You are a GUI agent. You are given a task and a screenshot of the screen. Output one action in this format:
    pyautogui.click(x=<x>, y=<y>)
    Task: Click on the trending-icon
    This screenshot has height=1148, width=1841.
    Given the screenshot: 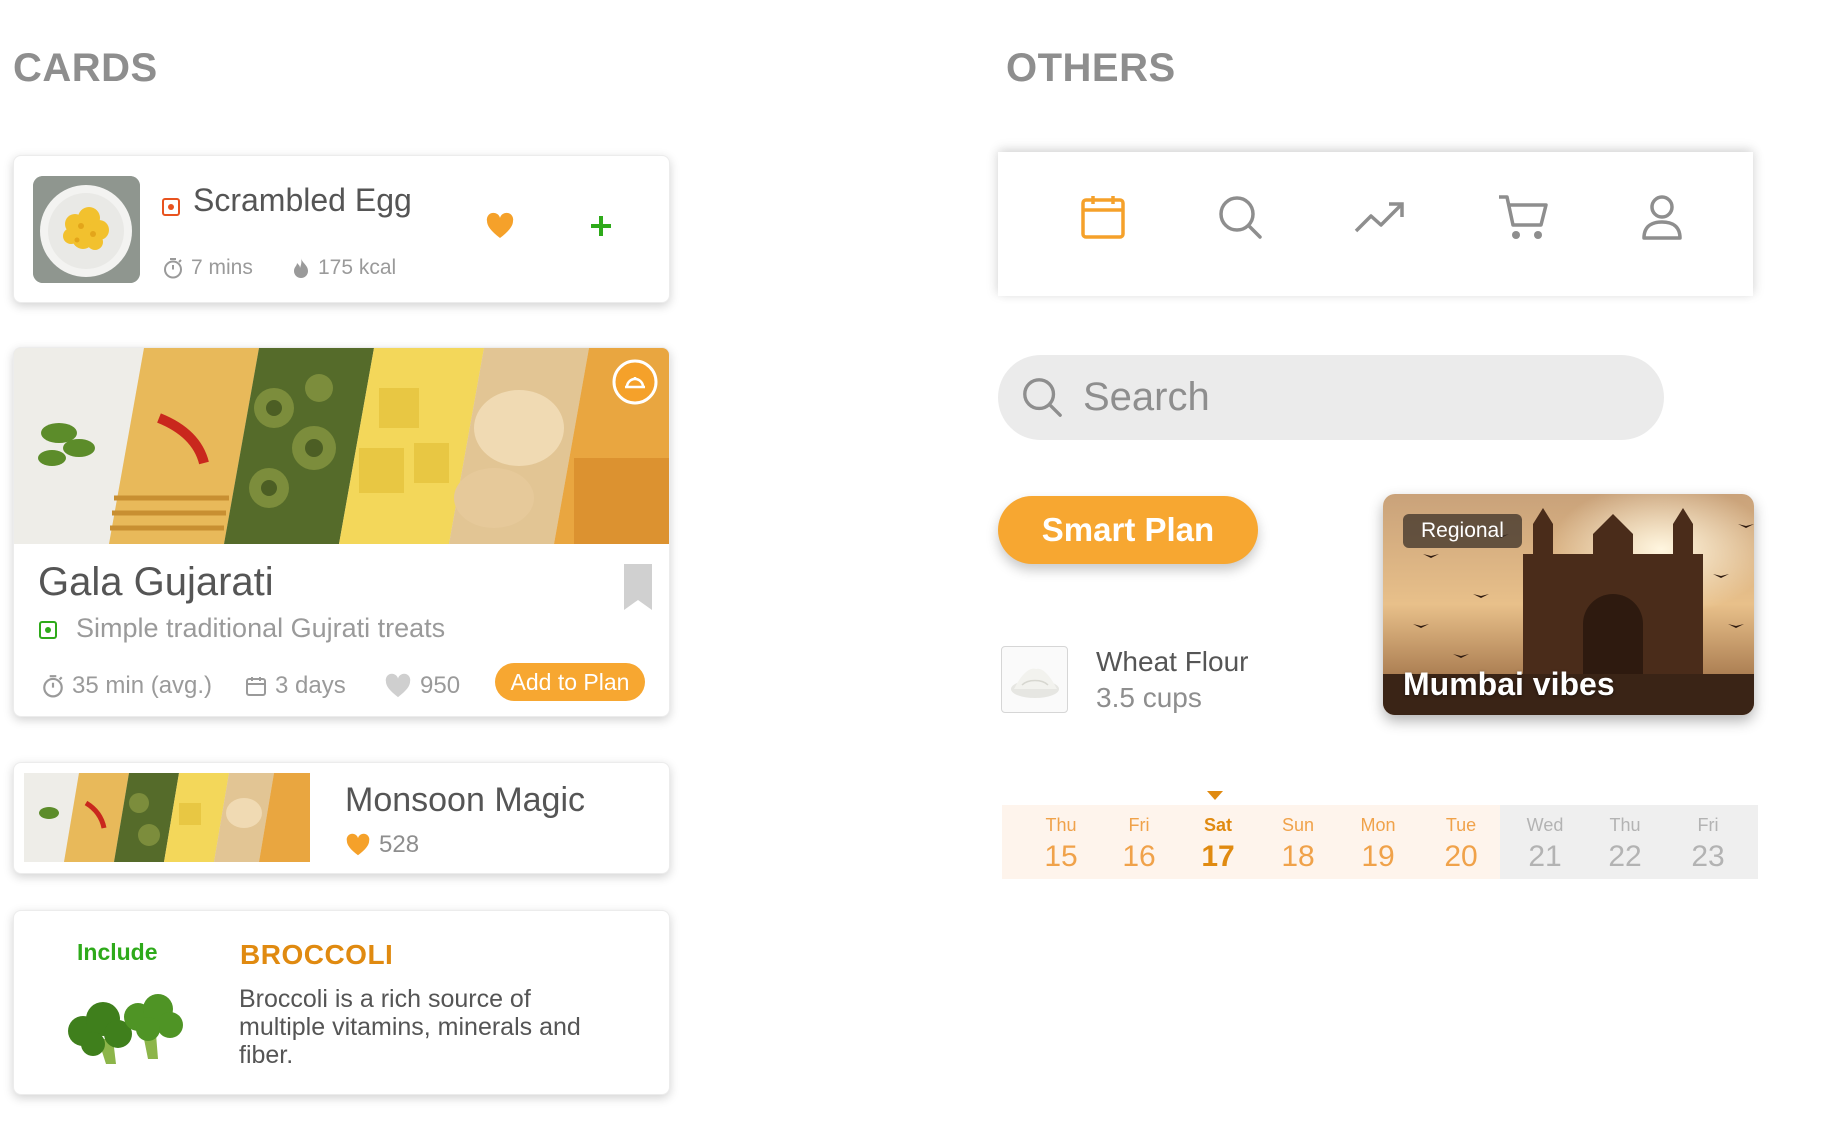 What is the action you would take?
    pyautogui.click(x=1380, y=217)
    